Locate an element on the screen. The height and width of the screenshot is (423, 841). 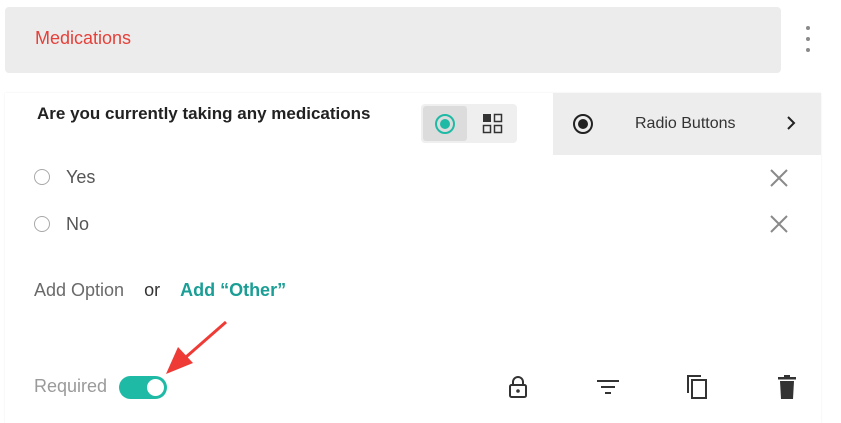
chevron-right-icon is located at coordinates (791, 123).